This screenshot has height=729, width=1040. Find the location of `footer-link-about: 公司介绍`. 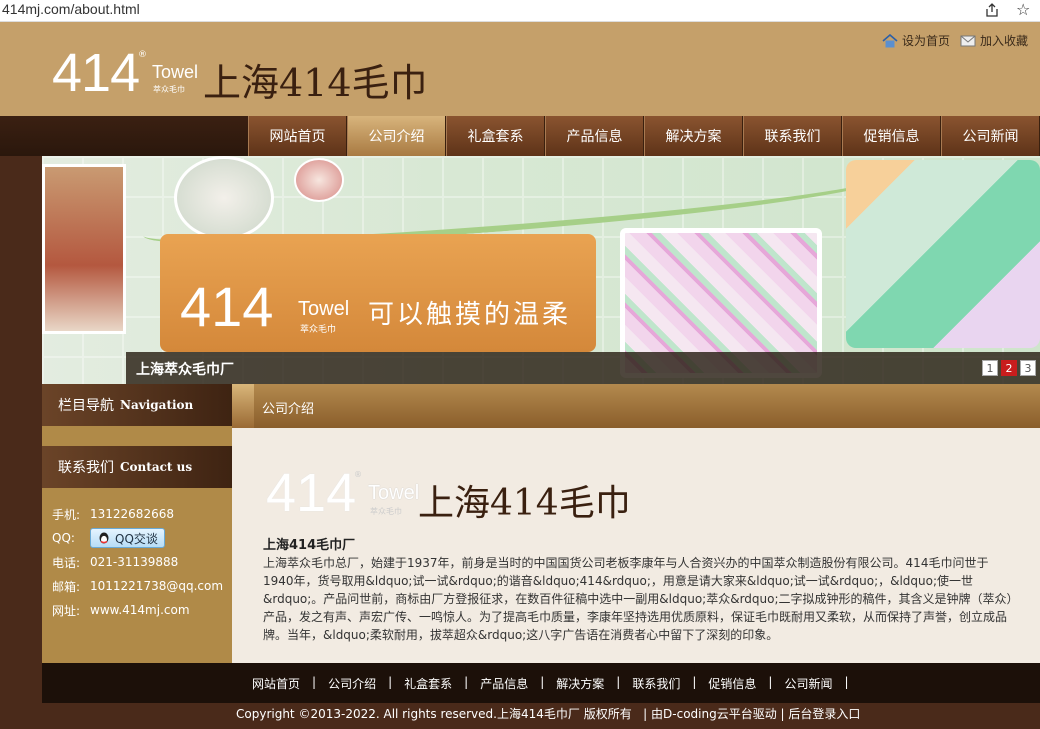

footer-link-about: 公司介绍 is located at coordinates (352, 683).